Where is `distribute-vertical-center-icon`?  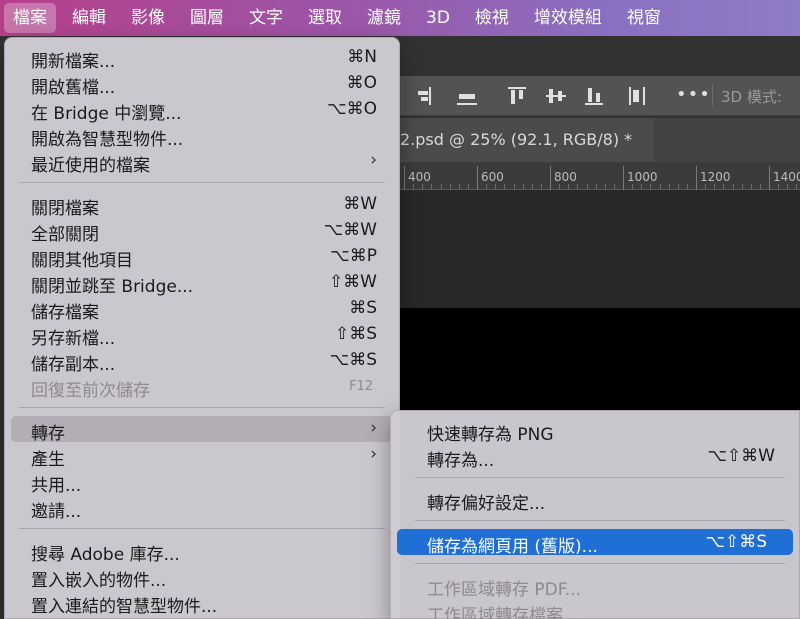 distribute-vertical-center-icon is located at coordinates (556, 96).